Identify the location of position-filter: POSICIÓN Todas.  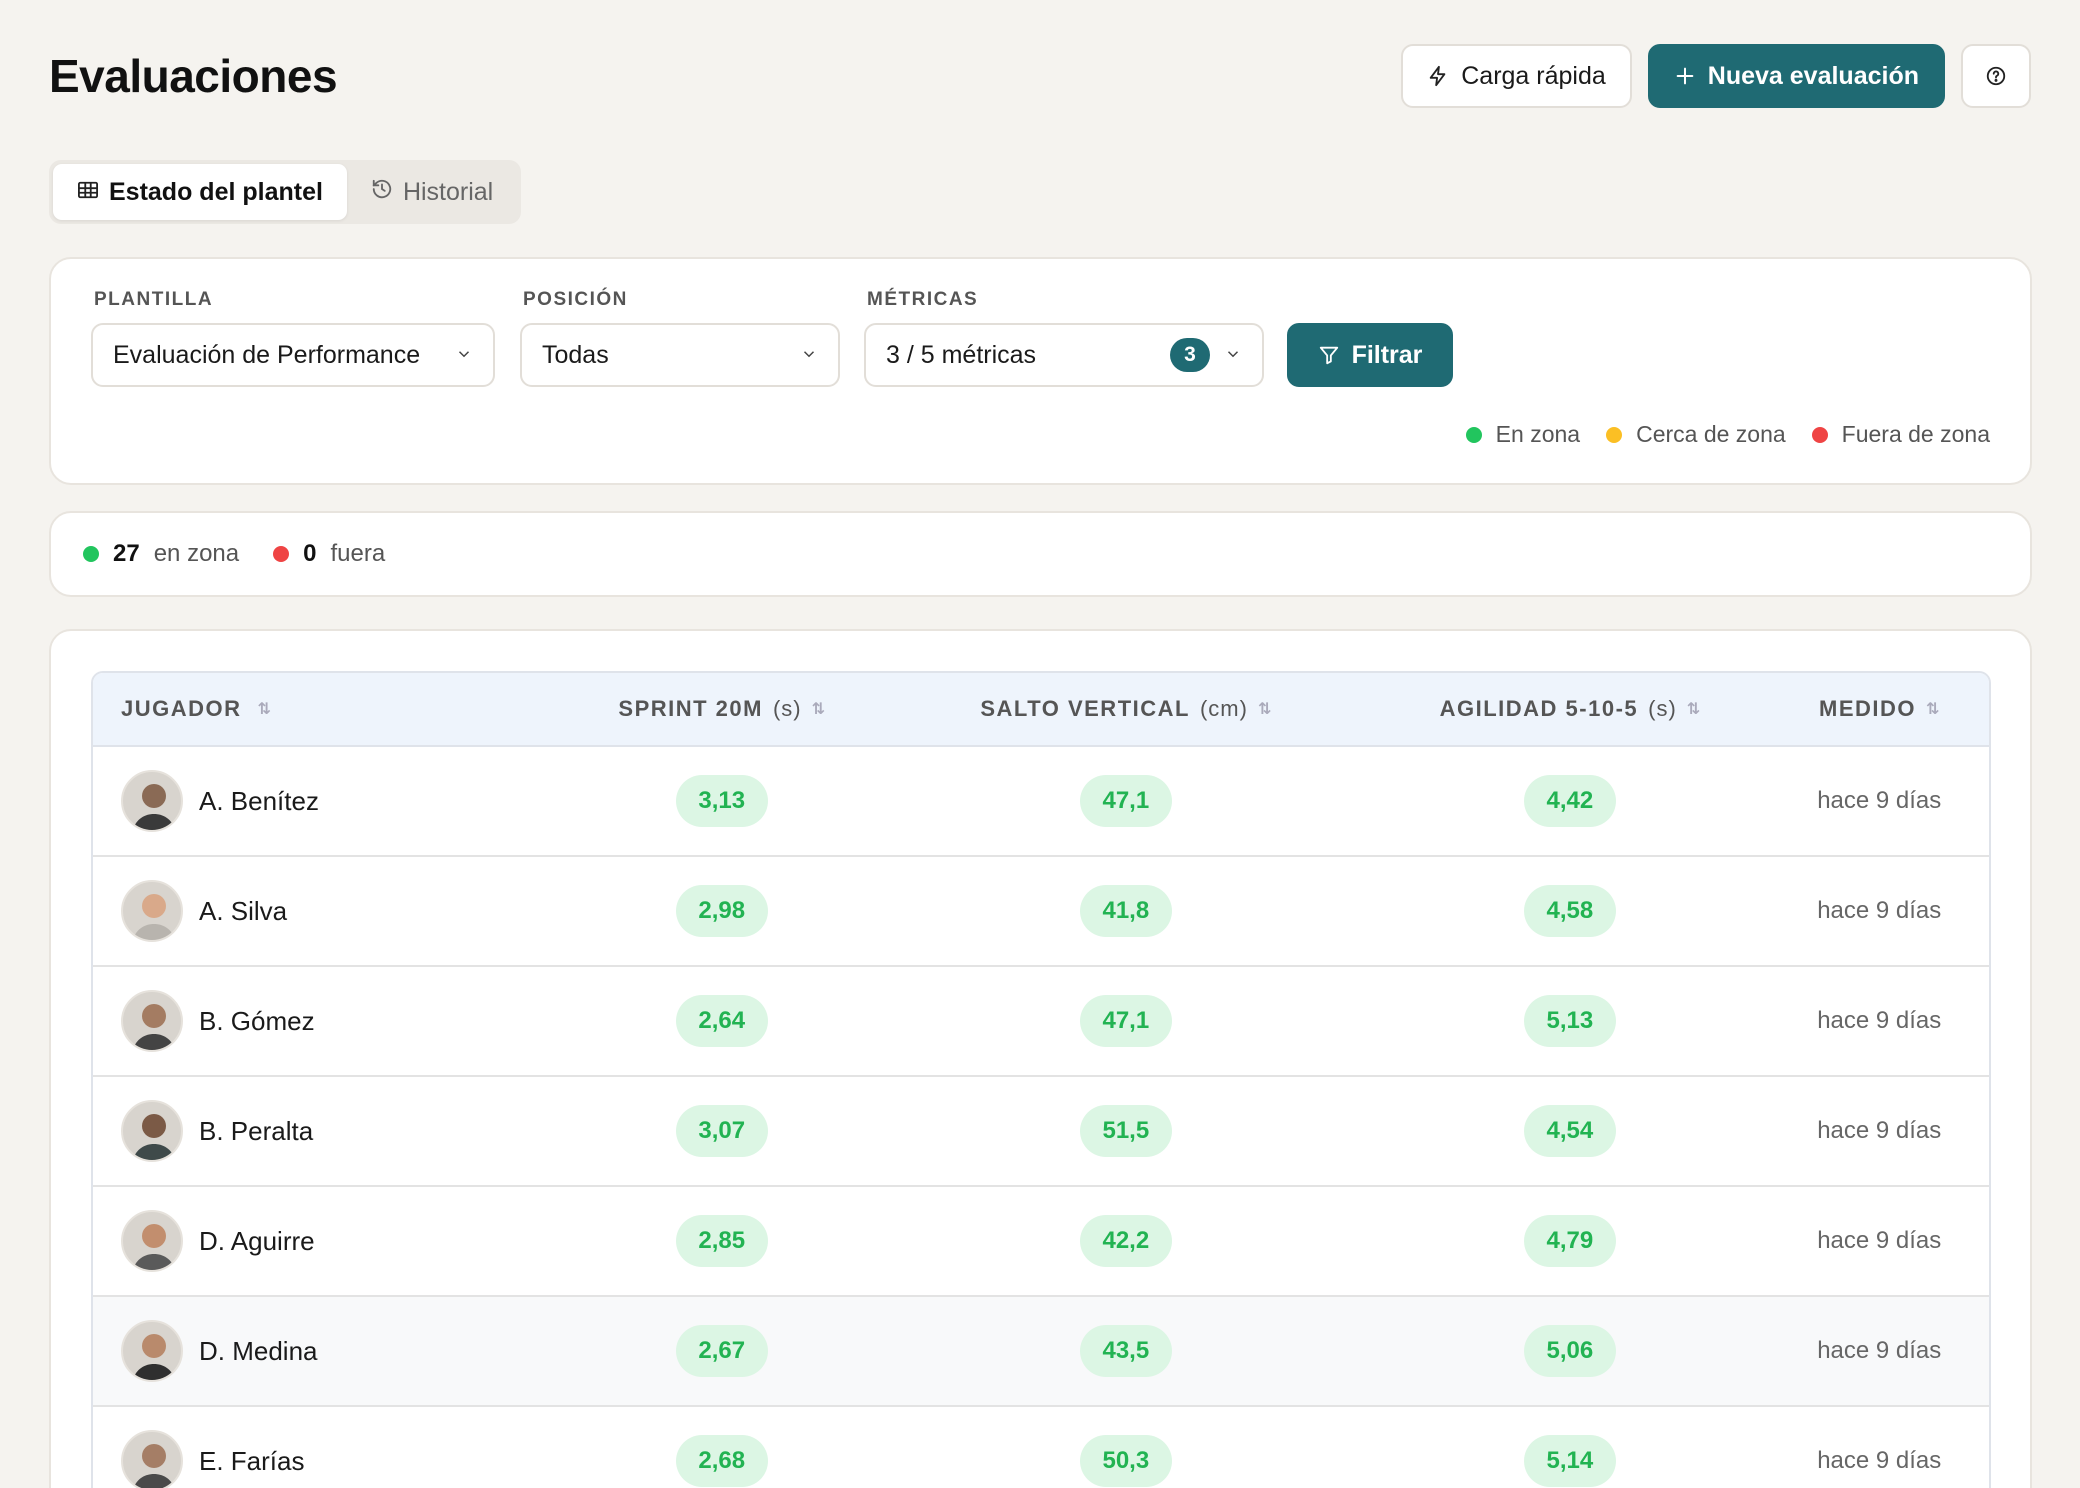
(680, 338).